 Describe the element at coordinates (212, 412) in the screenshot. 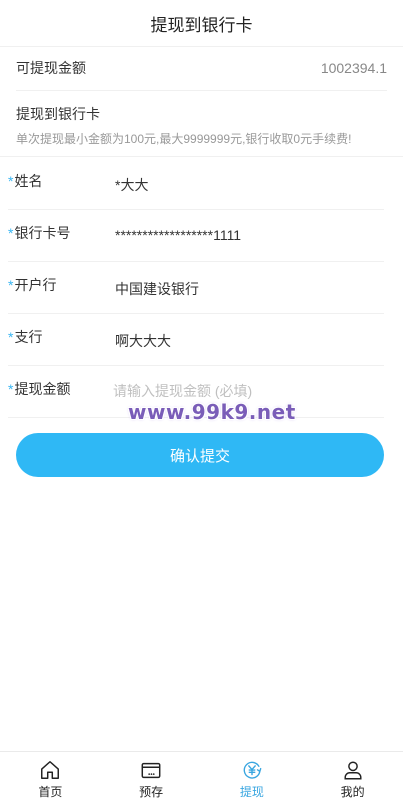

I see `watermark: www.99k9.net` at that location.